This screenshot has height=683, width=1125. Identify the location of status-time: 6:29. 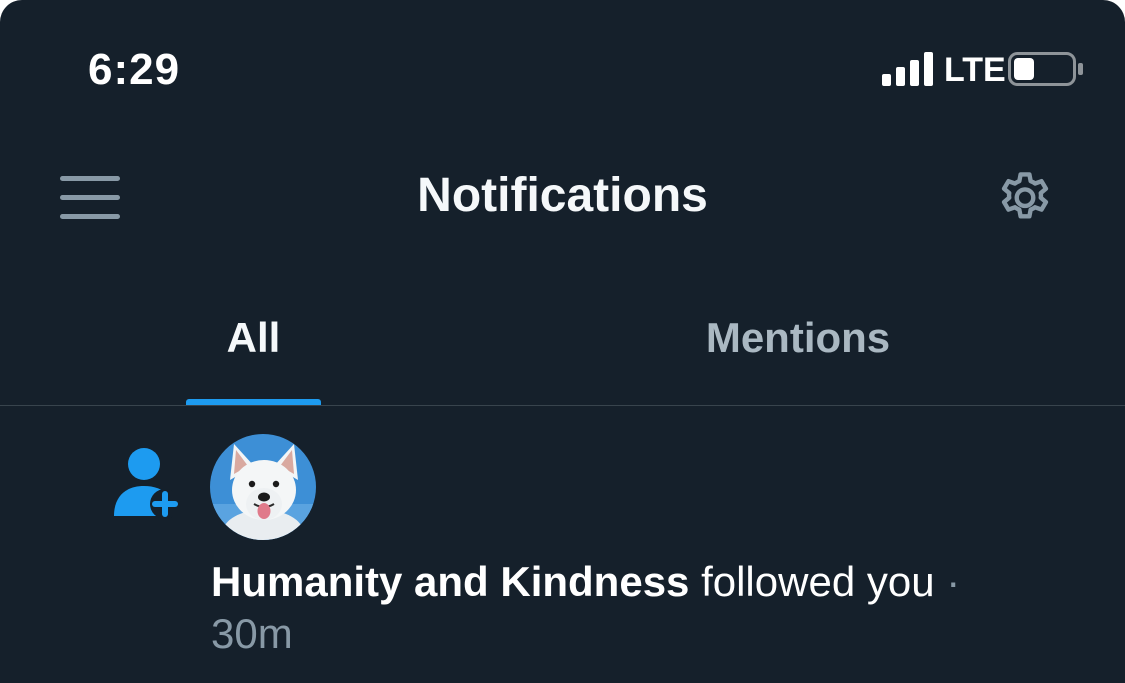
(134, 69).